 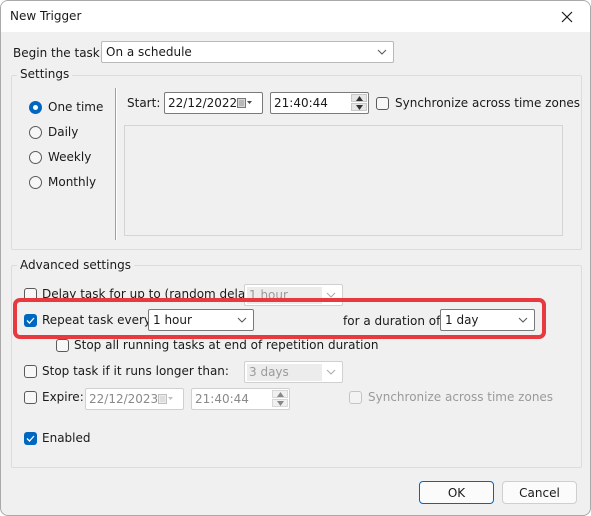 I want to click on start-date-value: 22/12/2022, so click(x=203, y=103).